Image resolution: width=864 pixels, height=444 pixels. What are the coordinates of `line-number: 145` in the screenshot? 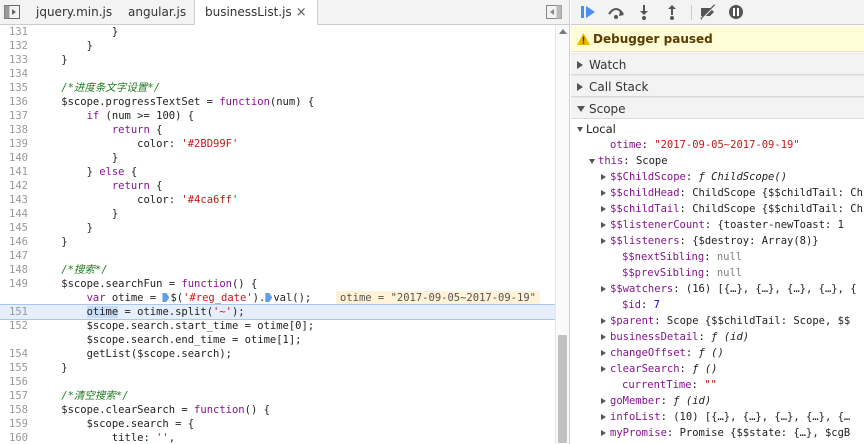 It's located at (15, 228).